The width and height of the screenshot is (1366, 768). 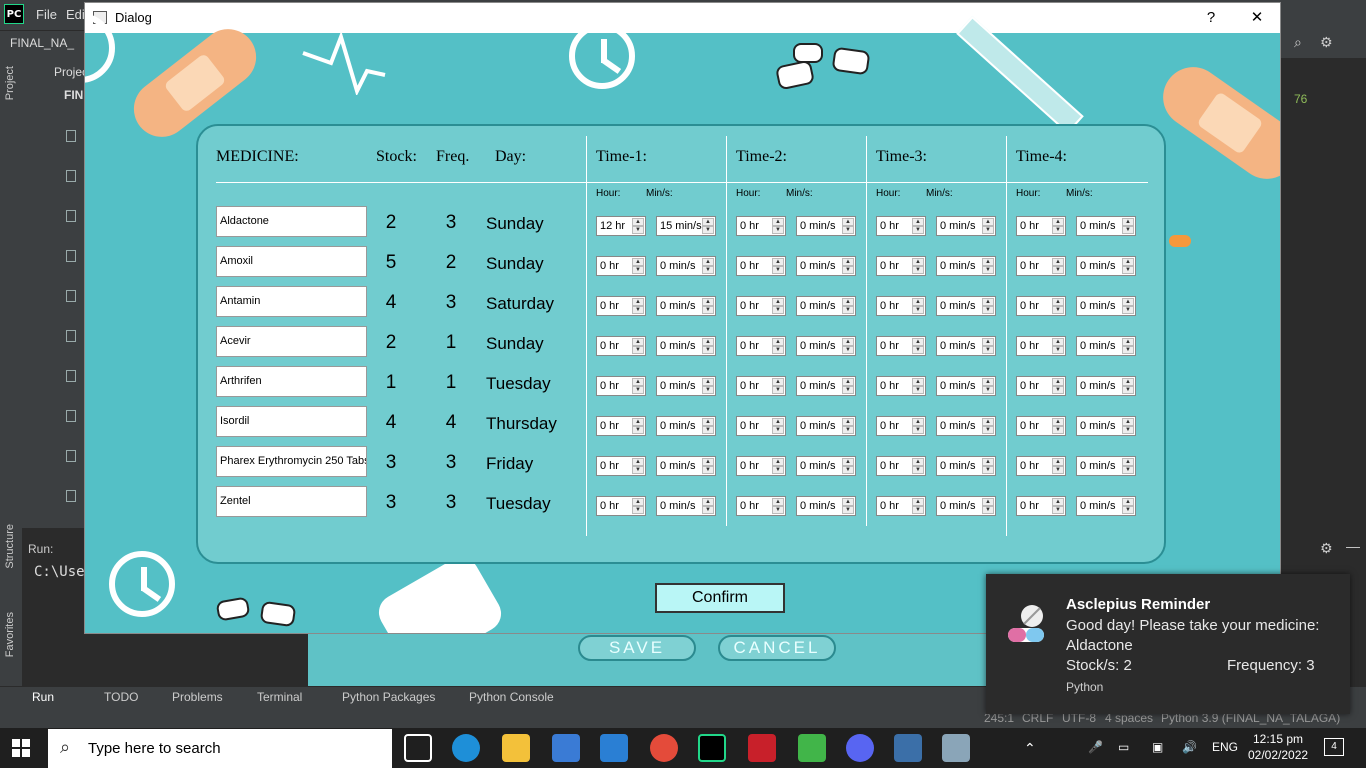 What do you see at coordinates (956, 748) in the screenshot?
I see `window-app-icon` at bounding box center [956, 748].